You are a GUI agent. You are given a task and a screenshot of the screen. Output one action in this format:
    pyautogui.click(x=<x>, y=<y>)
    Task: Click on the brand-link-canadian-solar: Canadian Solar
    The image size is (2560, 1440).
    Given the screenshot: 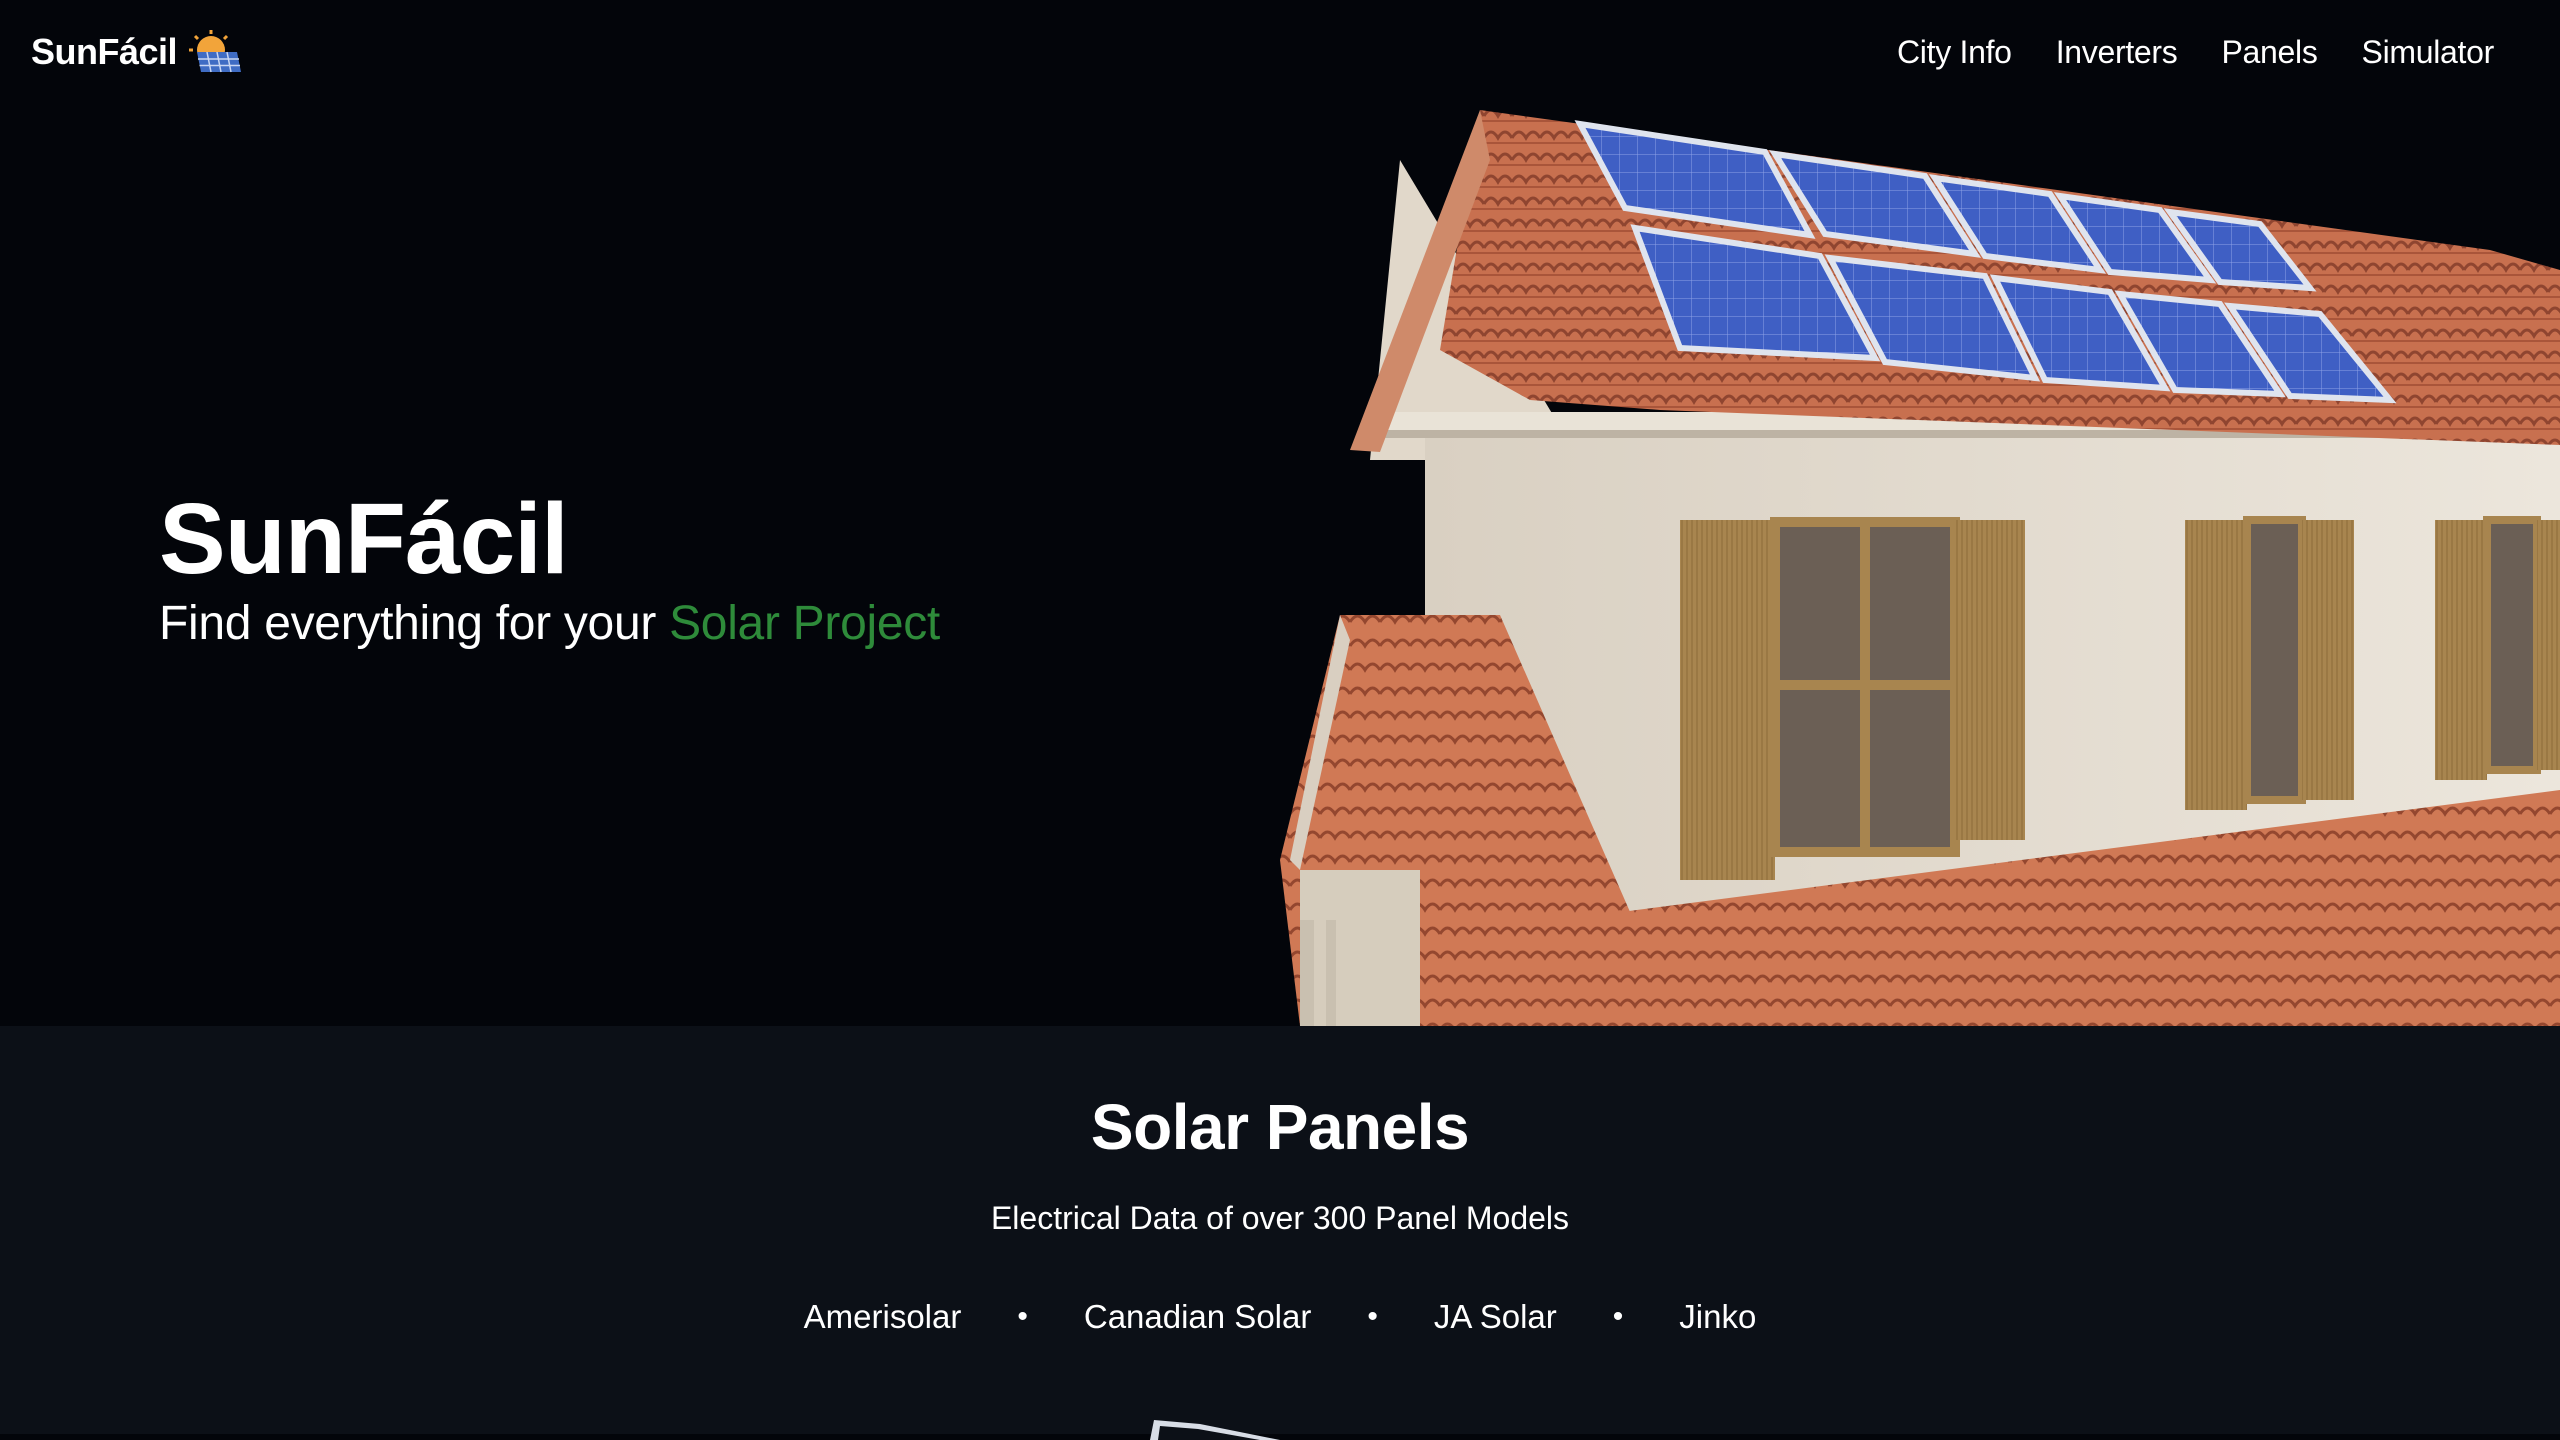 What is the action you would take?
    pyautogui.click(x=1198, y=1317)
    